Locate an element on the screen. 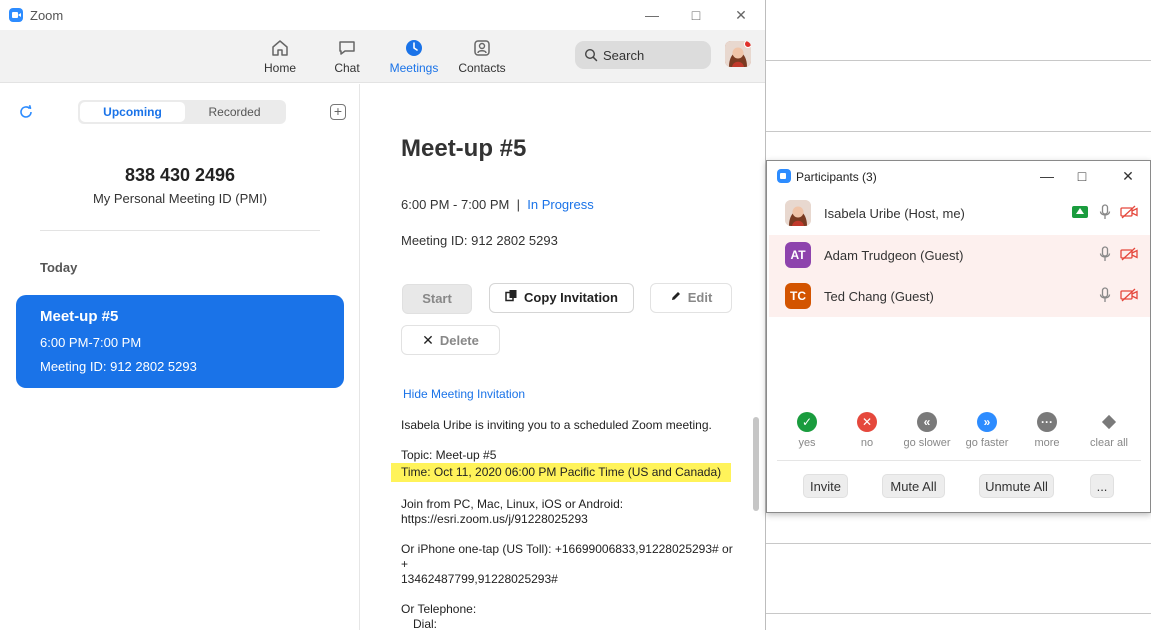 The height and width of the screenshot is (632, 1151). section-heading-today: Today is located at coordinates (59, 267).